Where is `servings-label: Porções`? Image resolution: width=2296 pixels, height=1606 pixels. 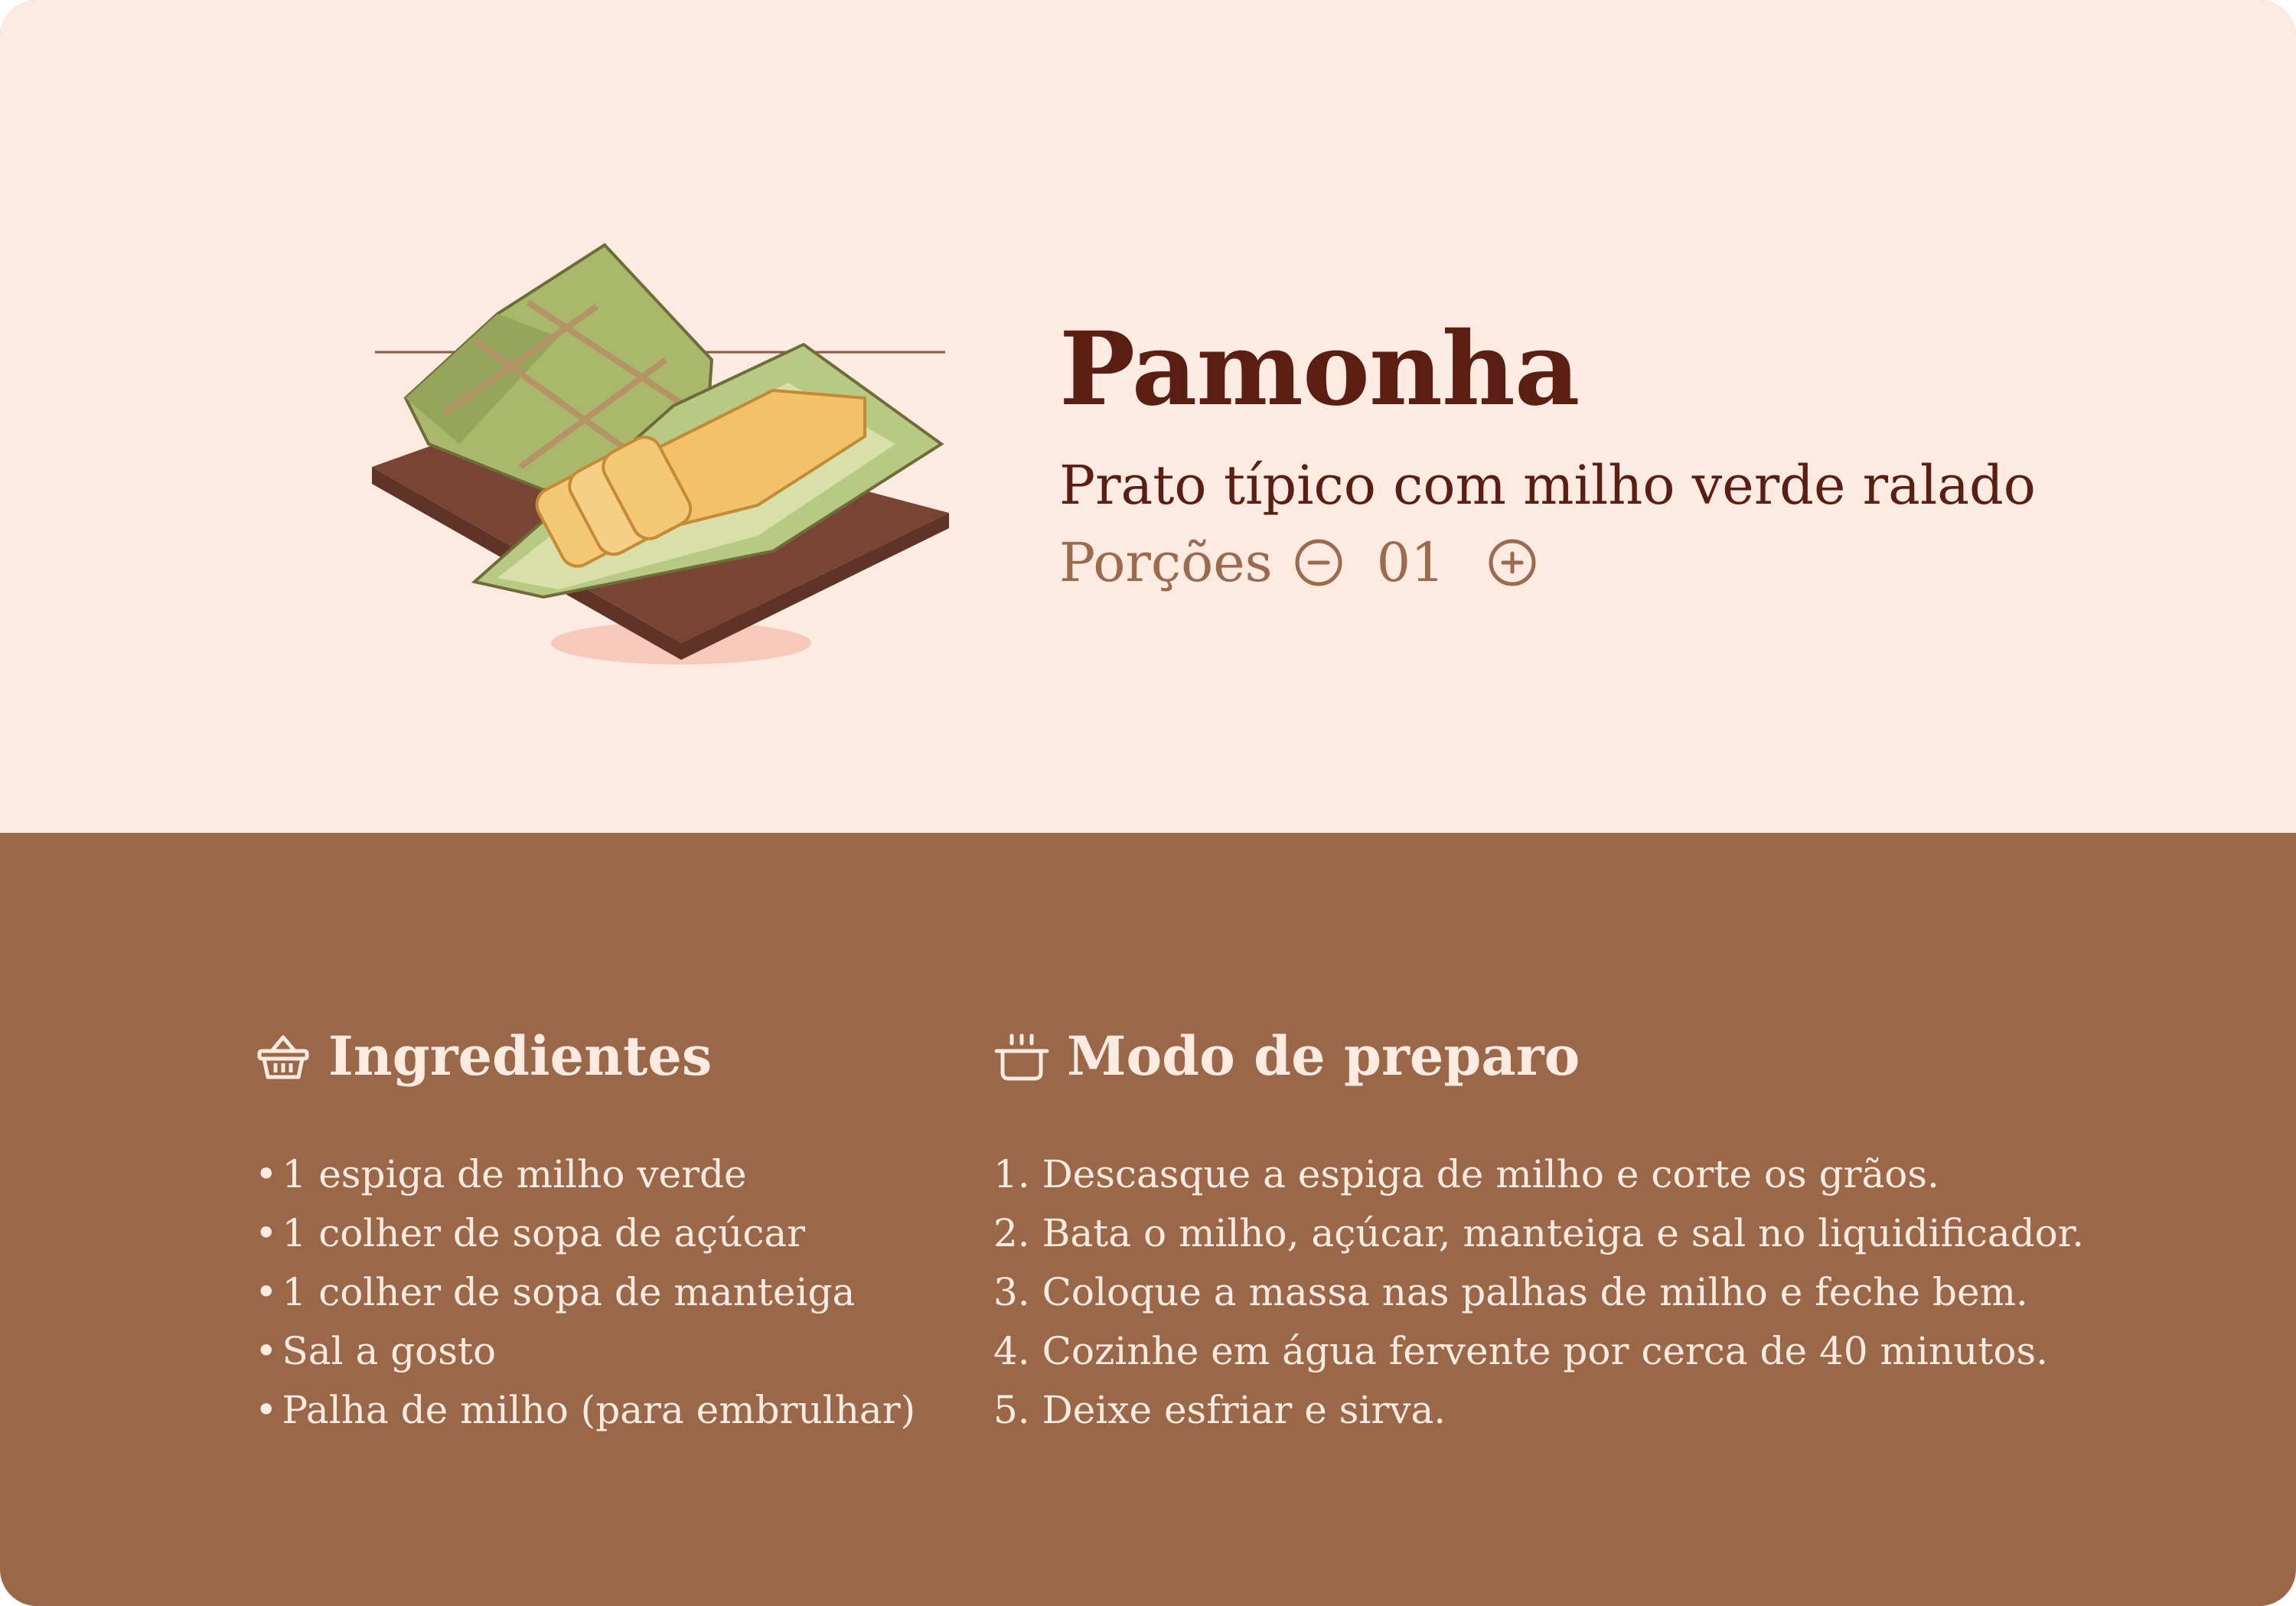 servings-label: Porções is located at coordinates (1166, 562).